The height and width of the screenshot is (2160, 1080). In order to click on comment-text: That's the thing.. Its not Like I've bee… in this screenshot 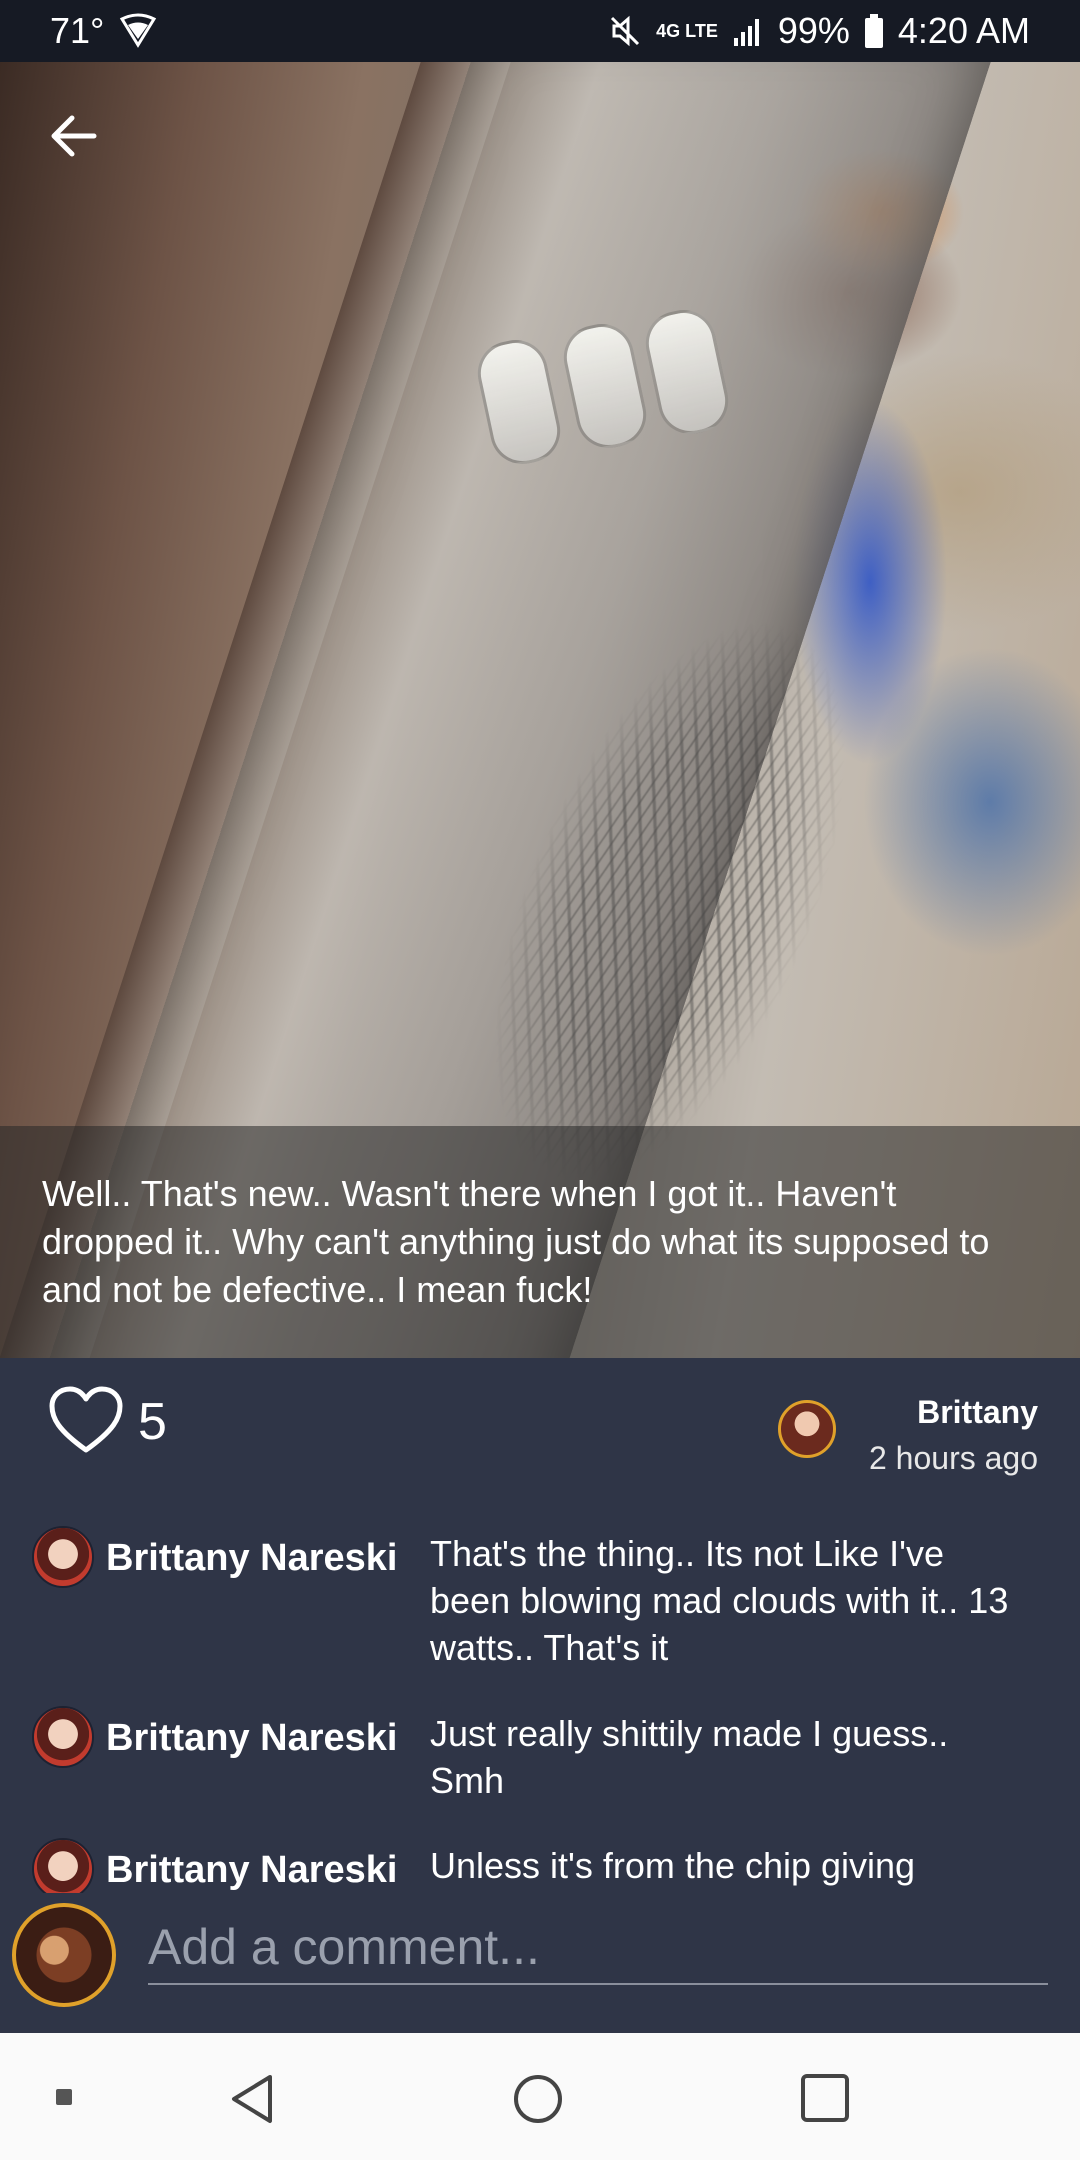, I will do `click(719, 1600)`.